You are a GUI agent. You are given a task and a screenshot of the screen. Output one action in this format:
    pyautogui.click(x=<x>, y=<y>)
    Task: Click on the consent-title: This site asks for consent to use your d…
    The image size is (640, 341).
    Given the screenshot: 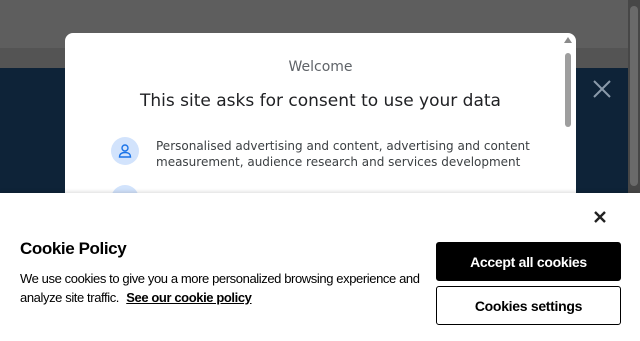 What is the action you would take?
    pyautogui.click(x=320, y=101)
    